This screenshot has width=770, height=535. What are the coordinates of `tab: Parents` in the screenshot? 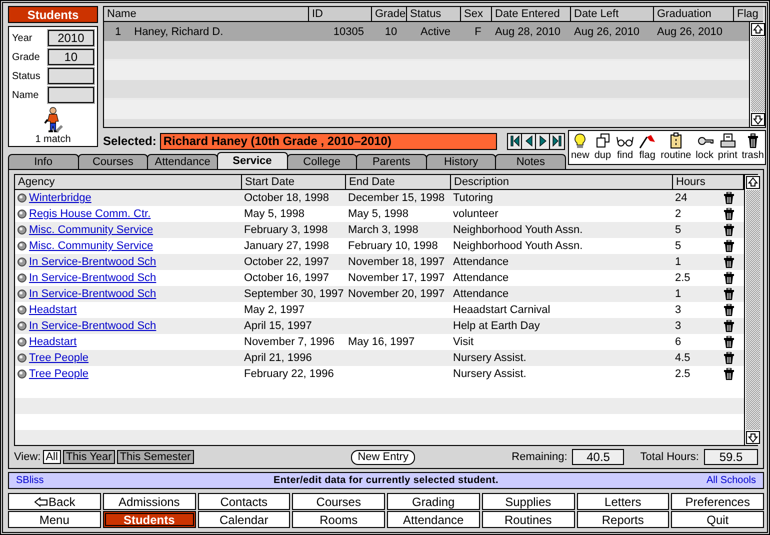 It's located at (391, 161).